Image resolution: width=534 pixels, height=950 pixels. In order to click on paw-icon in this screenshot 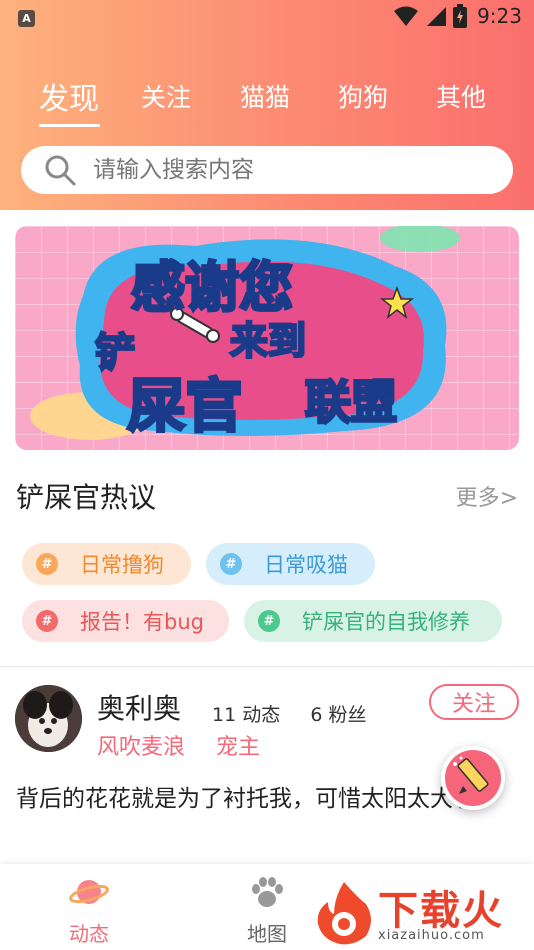, I will do `click(267, 892)`.